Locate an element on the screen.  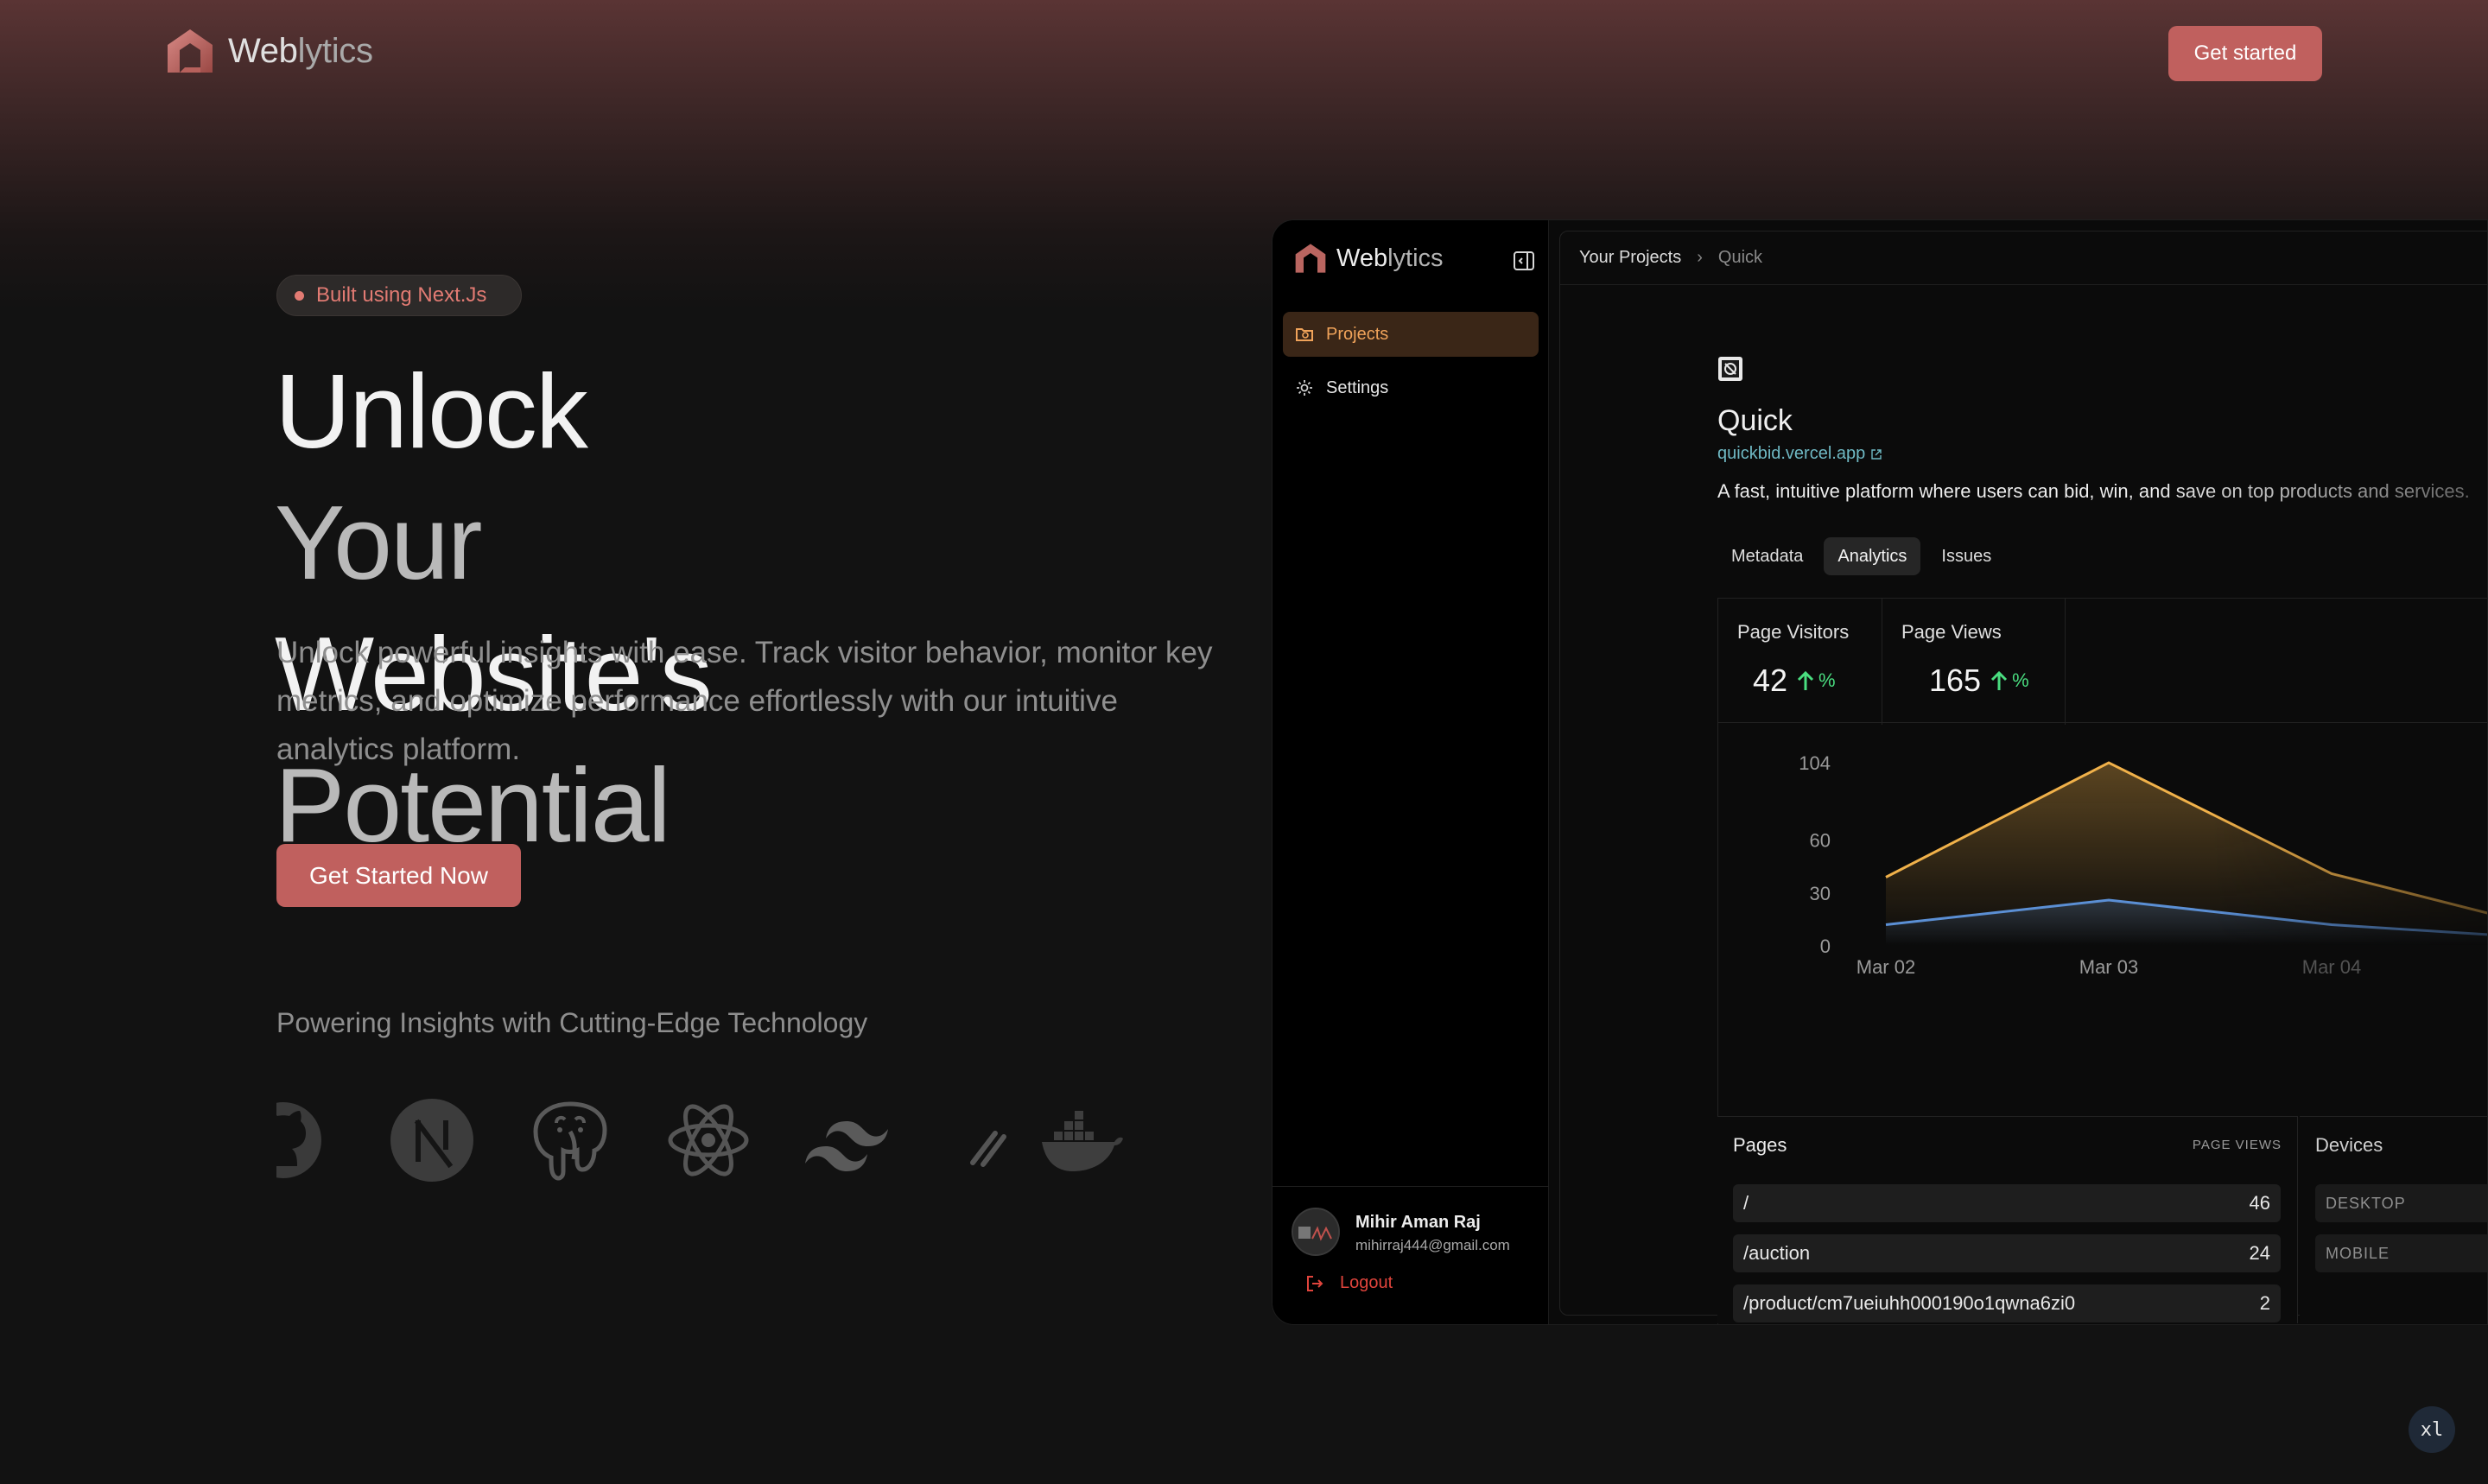
logout-label: Logout is located at coordinates (1366, 1282).